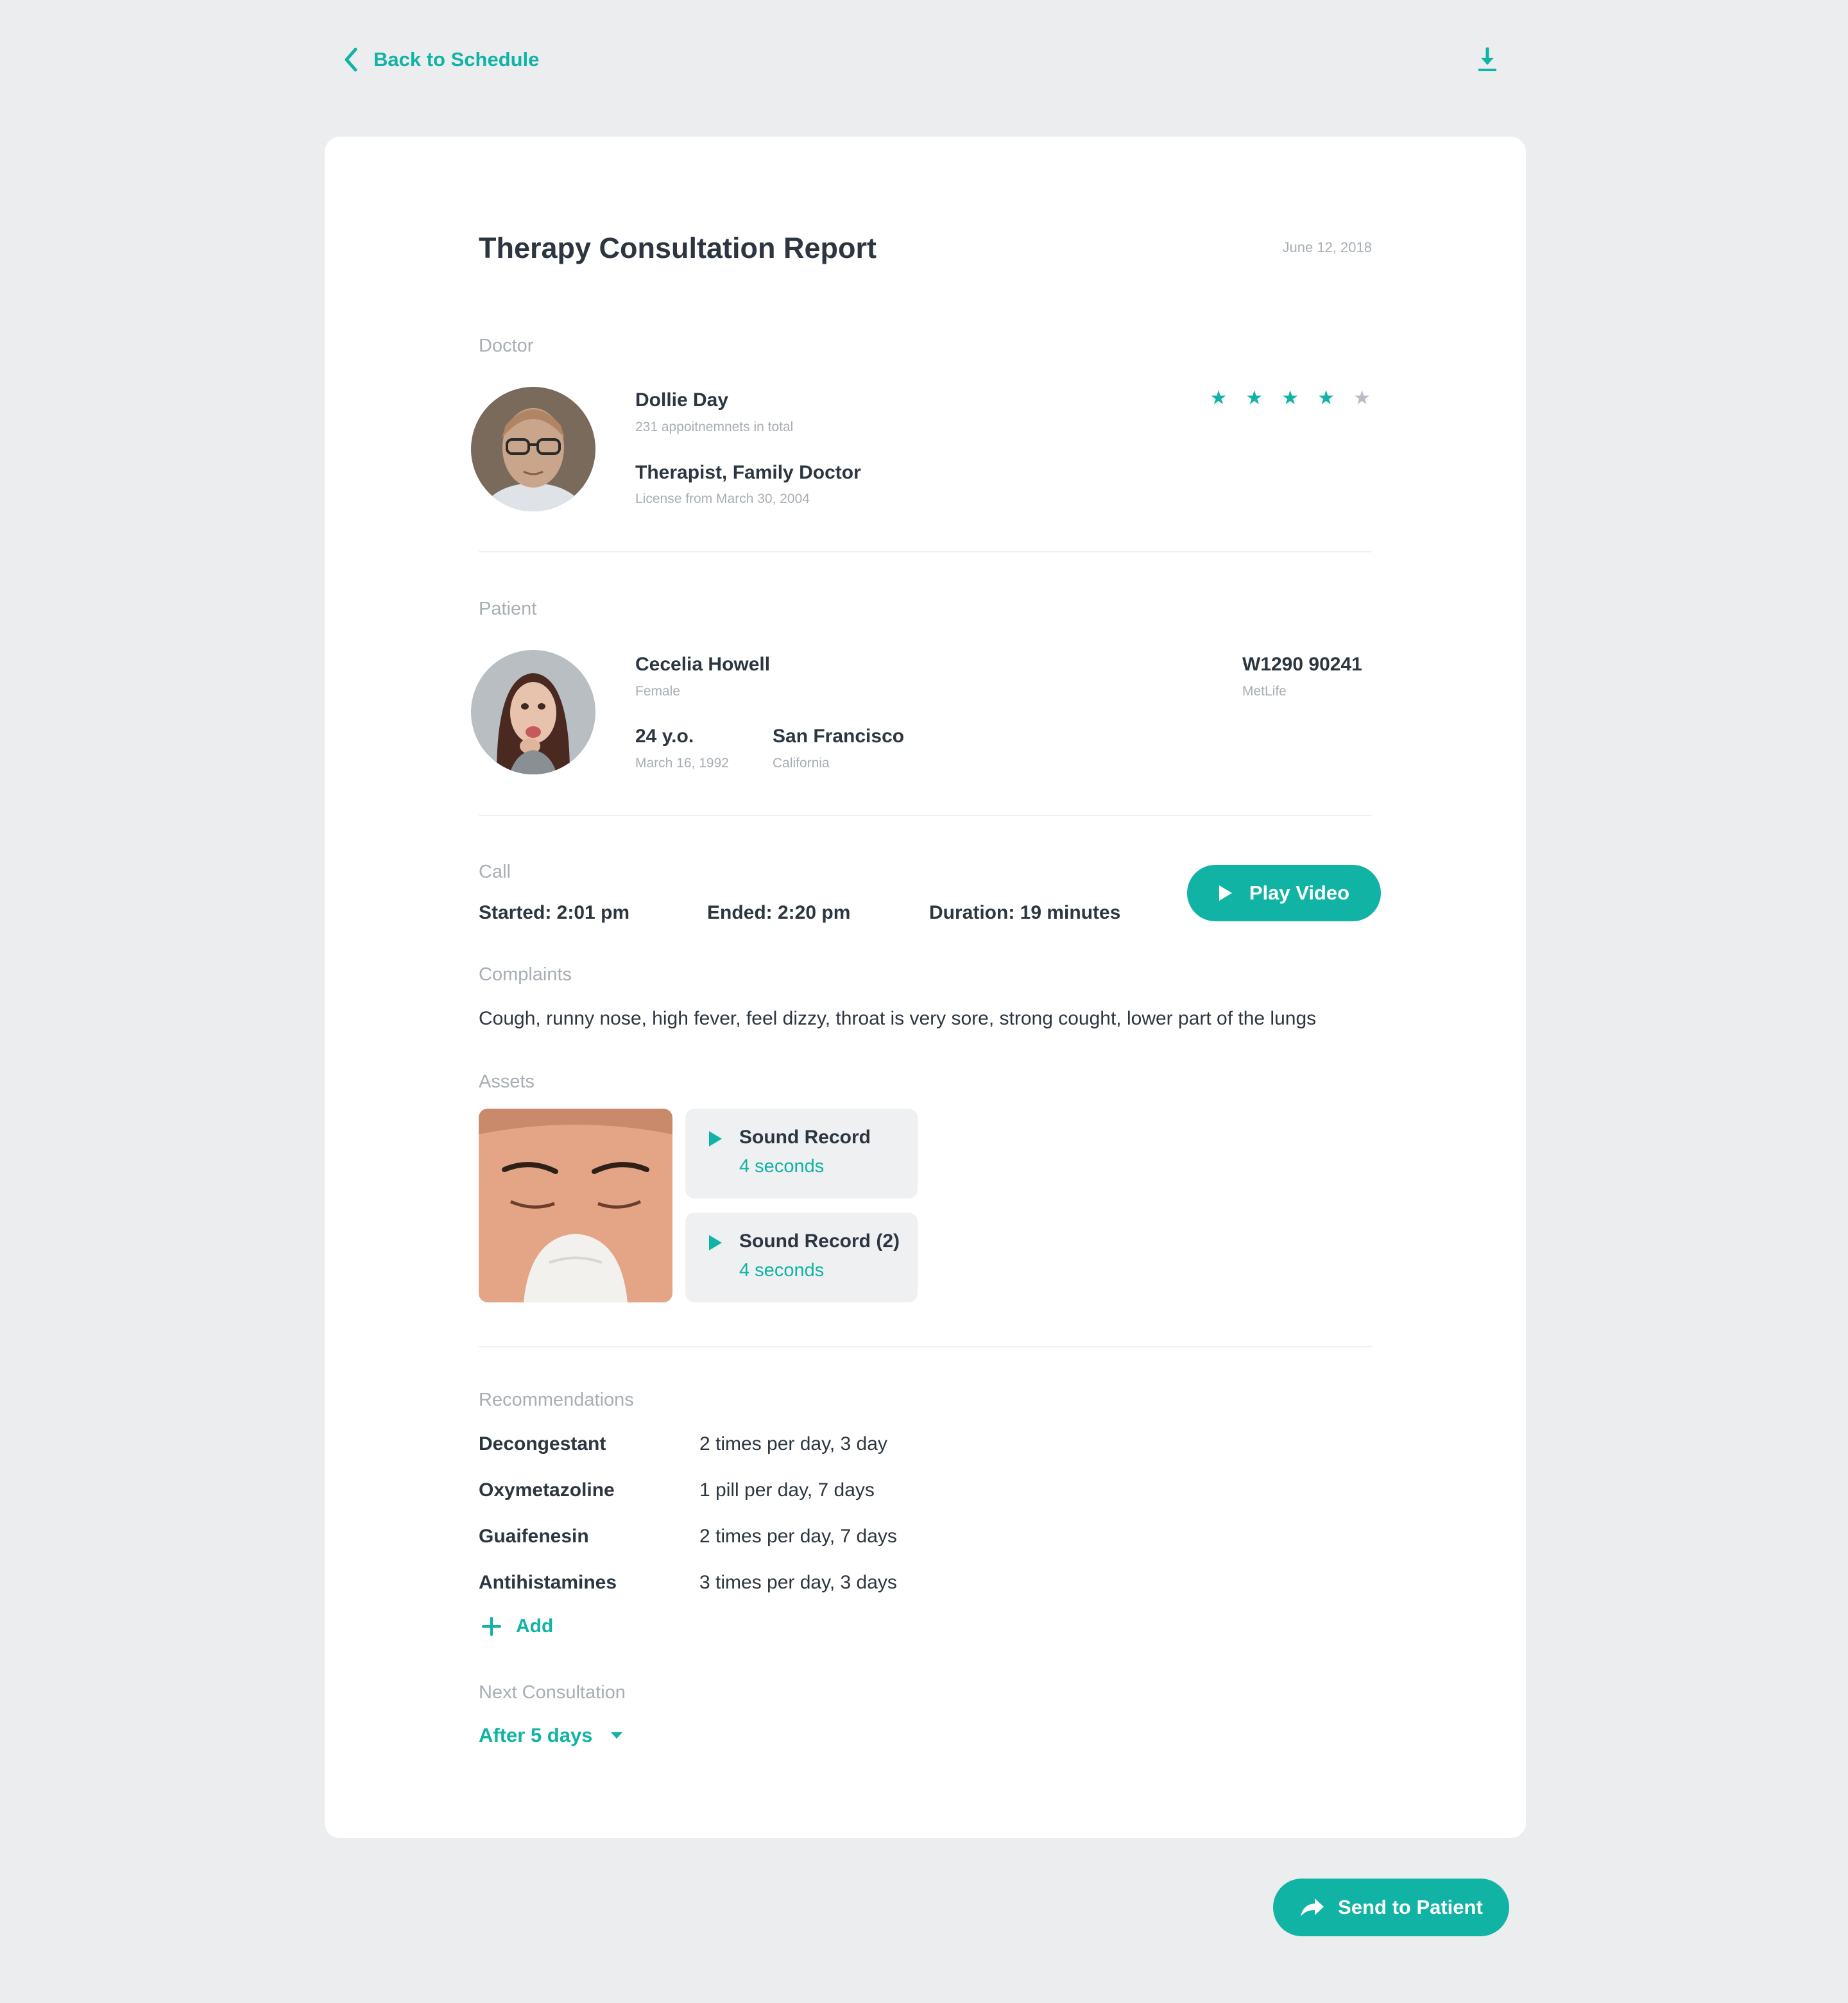  What do you see at coordinates (533, 449) in the screenshot?
I see `doctor-avatar` at bounding box center [533, 449].